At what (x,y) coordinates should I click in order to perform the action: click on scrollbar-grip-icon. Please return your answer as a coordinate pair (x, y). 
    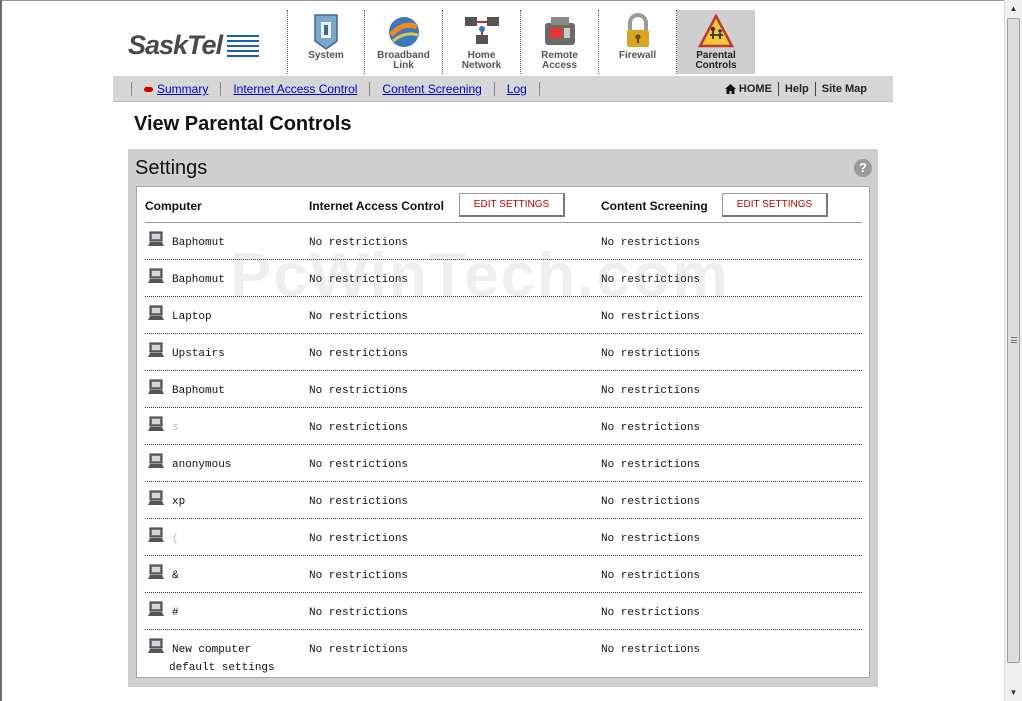
    Looking at the image, I should click on (1014, 340).